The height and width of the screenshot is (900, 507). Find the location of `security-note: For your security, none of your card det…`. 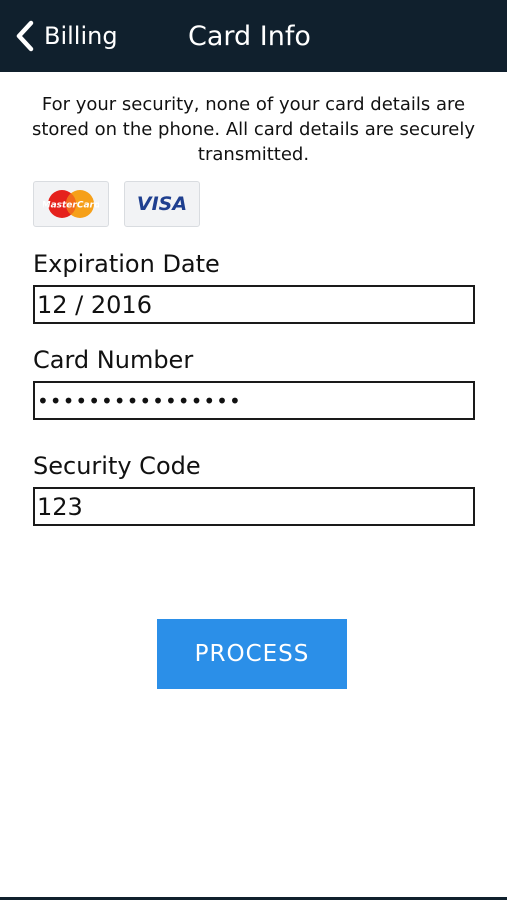

security-note: For your security, none of your card det… is located at coordinates (253, 129).